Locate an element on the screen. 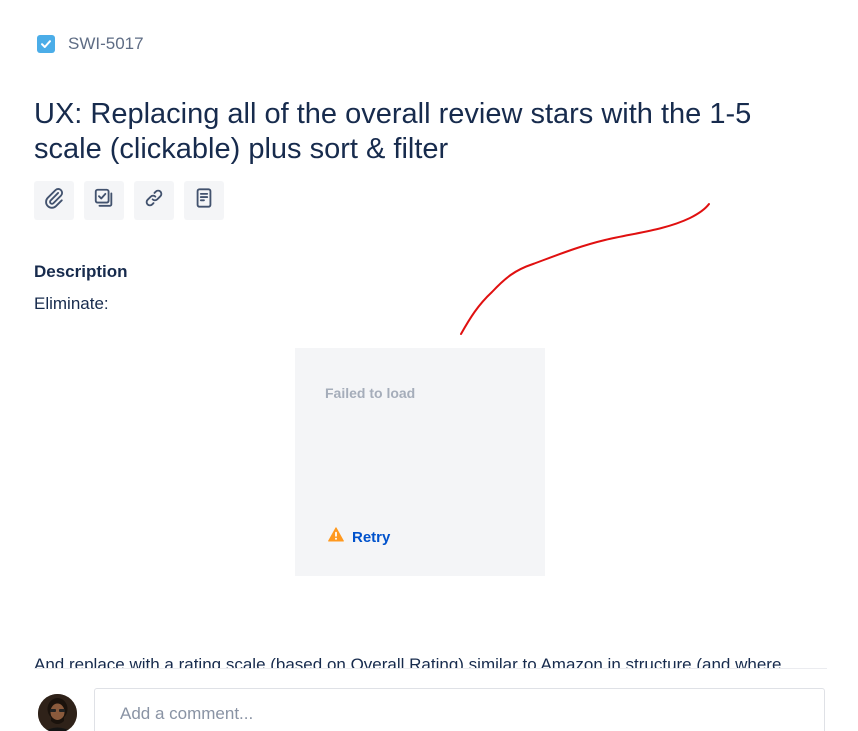  description-heading: Description is located at coordinates (81, 271).